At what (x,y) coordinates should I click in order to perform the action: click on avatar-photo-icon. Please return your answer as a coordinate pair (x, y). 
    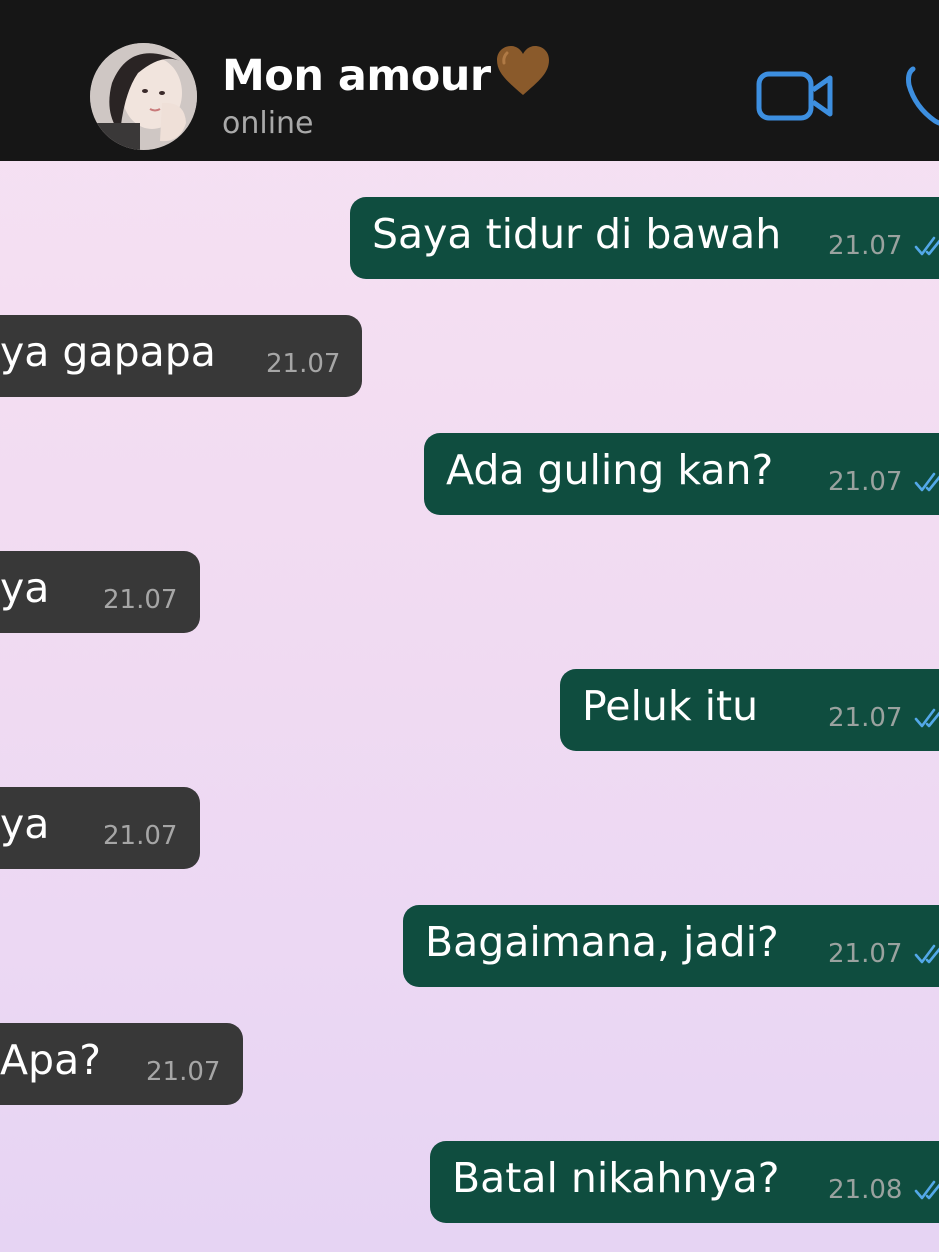
    Looking at the image, I should click on (143, 96).